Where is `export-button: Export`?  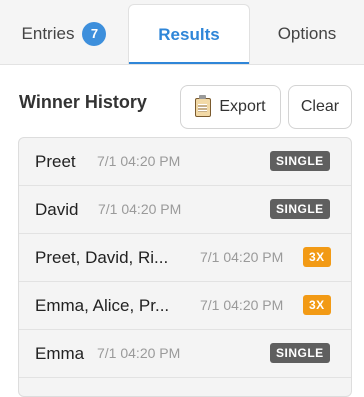
export-button: Export is located at coordinates (230, 107).